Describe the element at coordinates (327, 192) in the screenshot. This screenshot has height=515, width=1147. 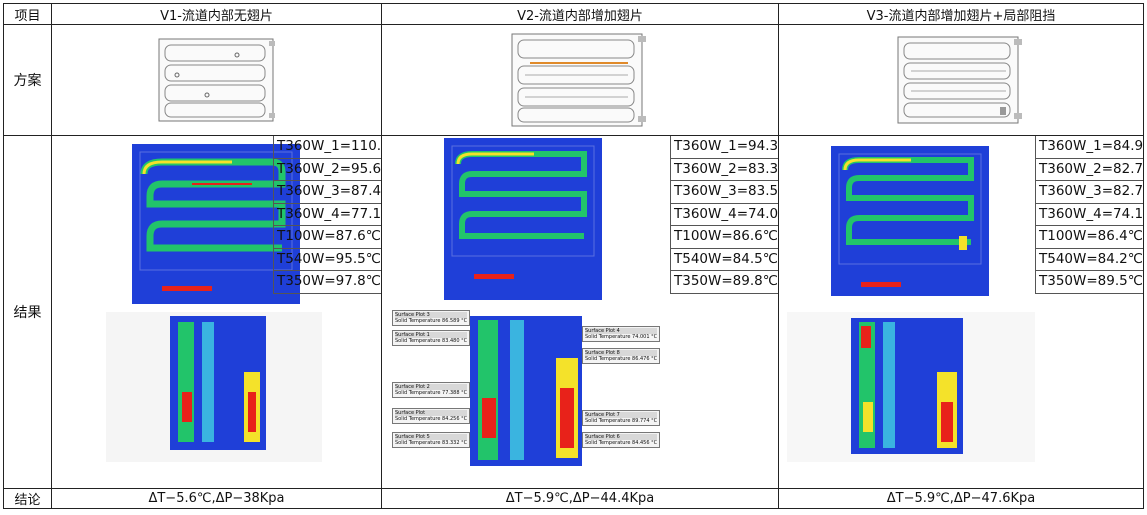
I see `temp-v1-3: T360W_3=87.4℃` at that location.